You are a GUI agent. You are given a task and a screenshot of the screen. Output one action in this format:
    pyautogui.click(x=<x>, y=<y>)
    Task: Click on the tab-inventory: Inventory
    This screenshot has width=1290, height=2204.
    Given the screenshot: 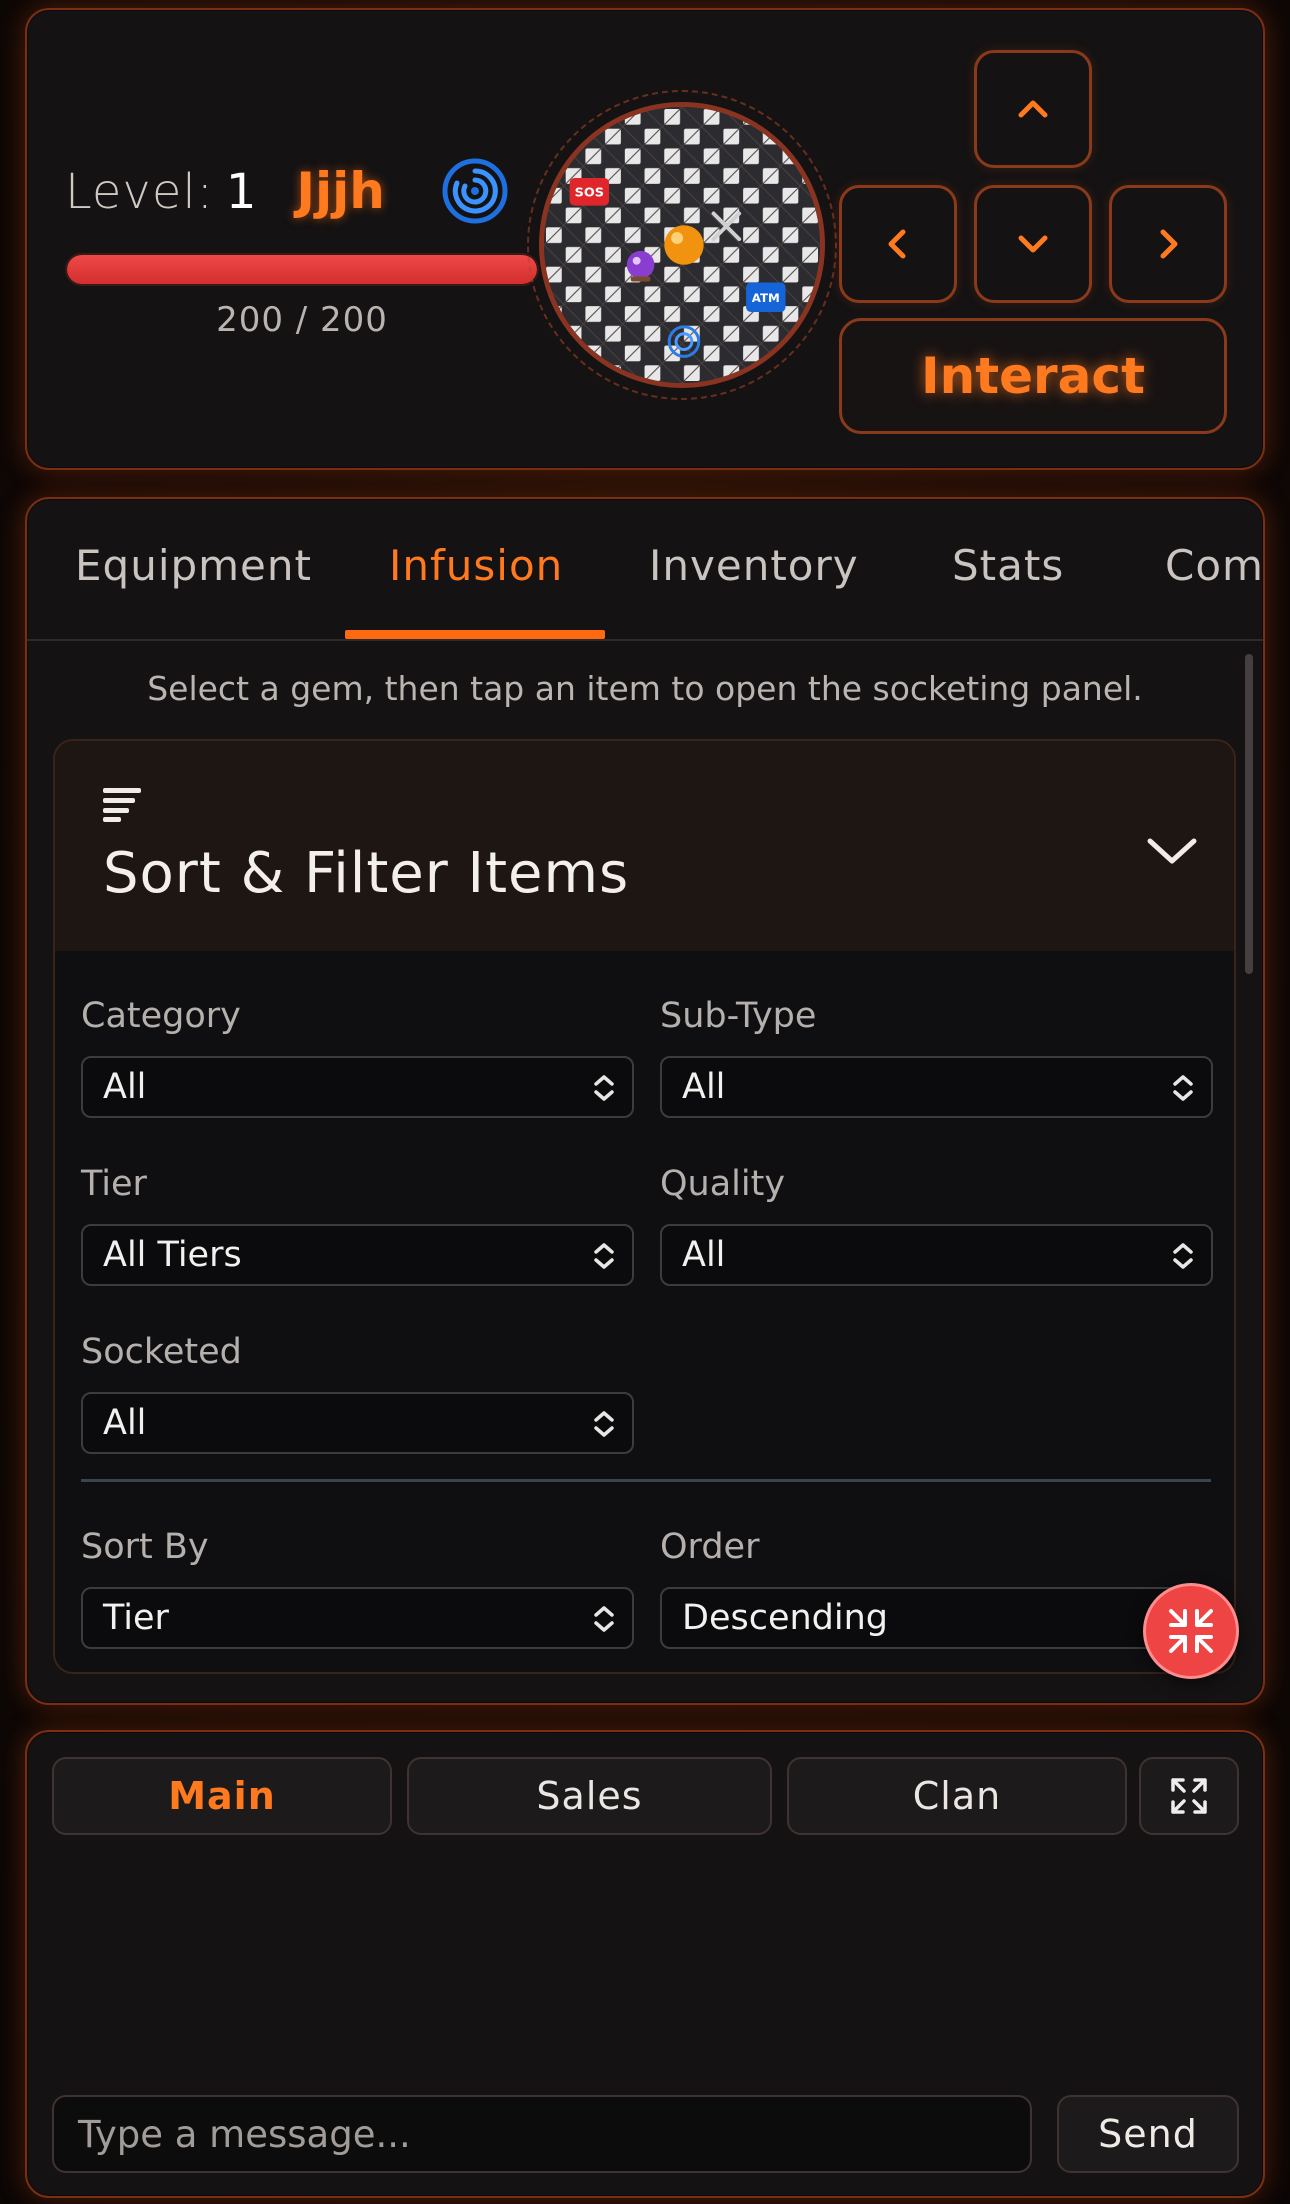 What is the action you would take?
    pyautogui.click(x=754, y=590)
    